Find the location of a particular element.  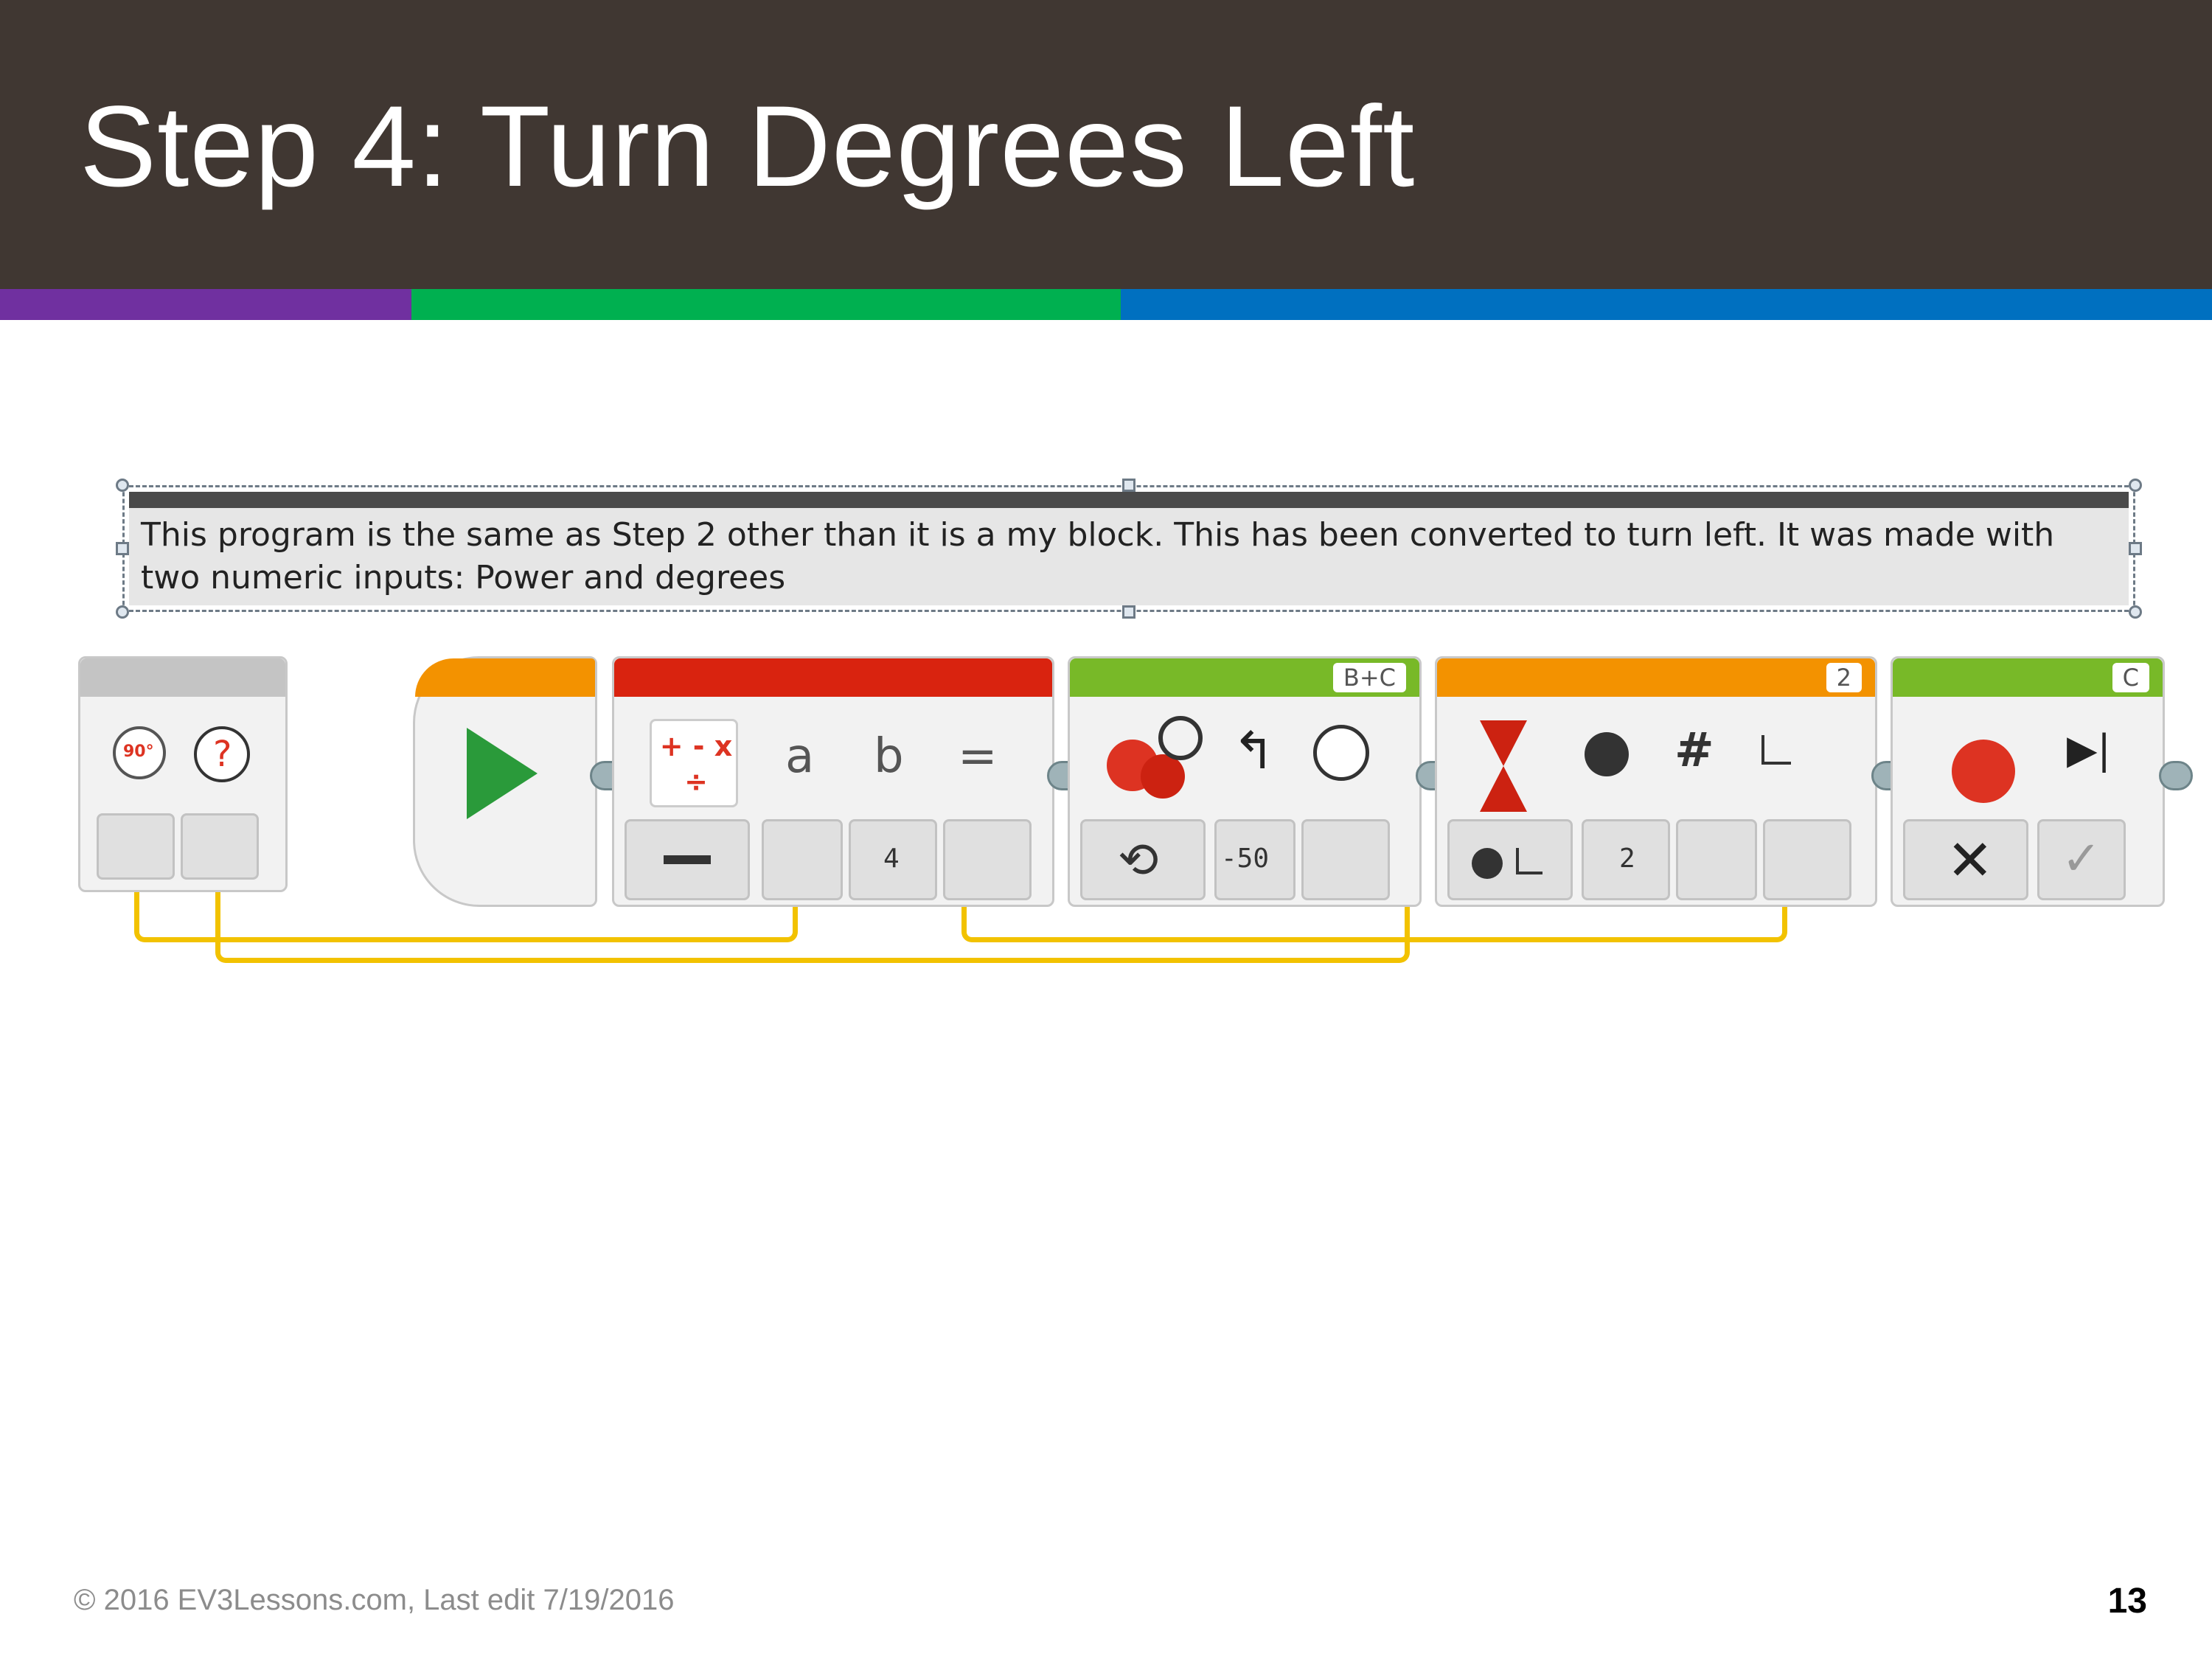

steering-wheel-icon is located at coordinates (1180, 738).